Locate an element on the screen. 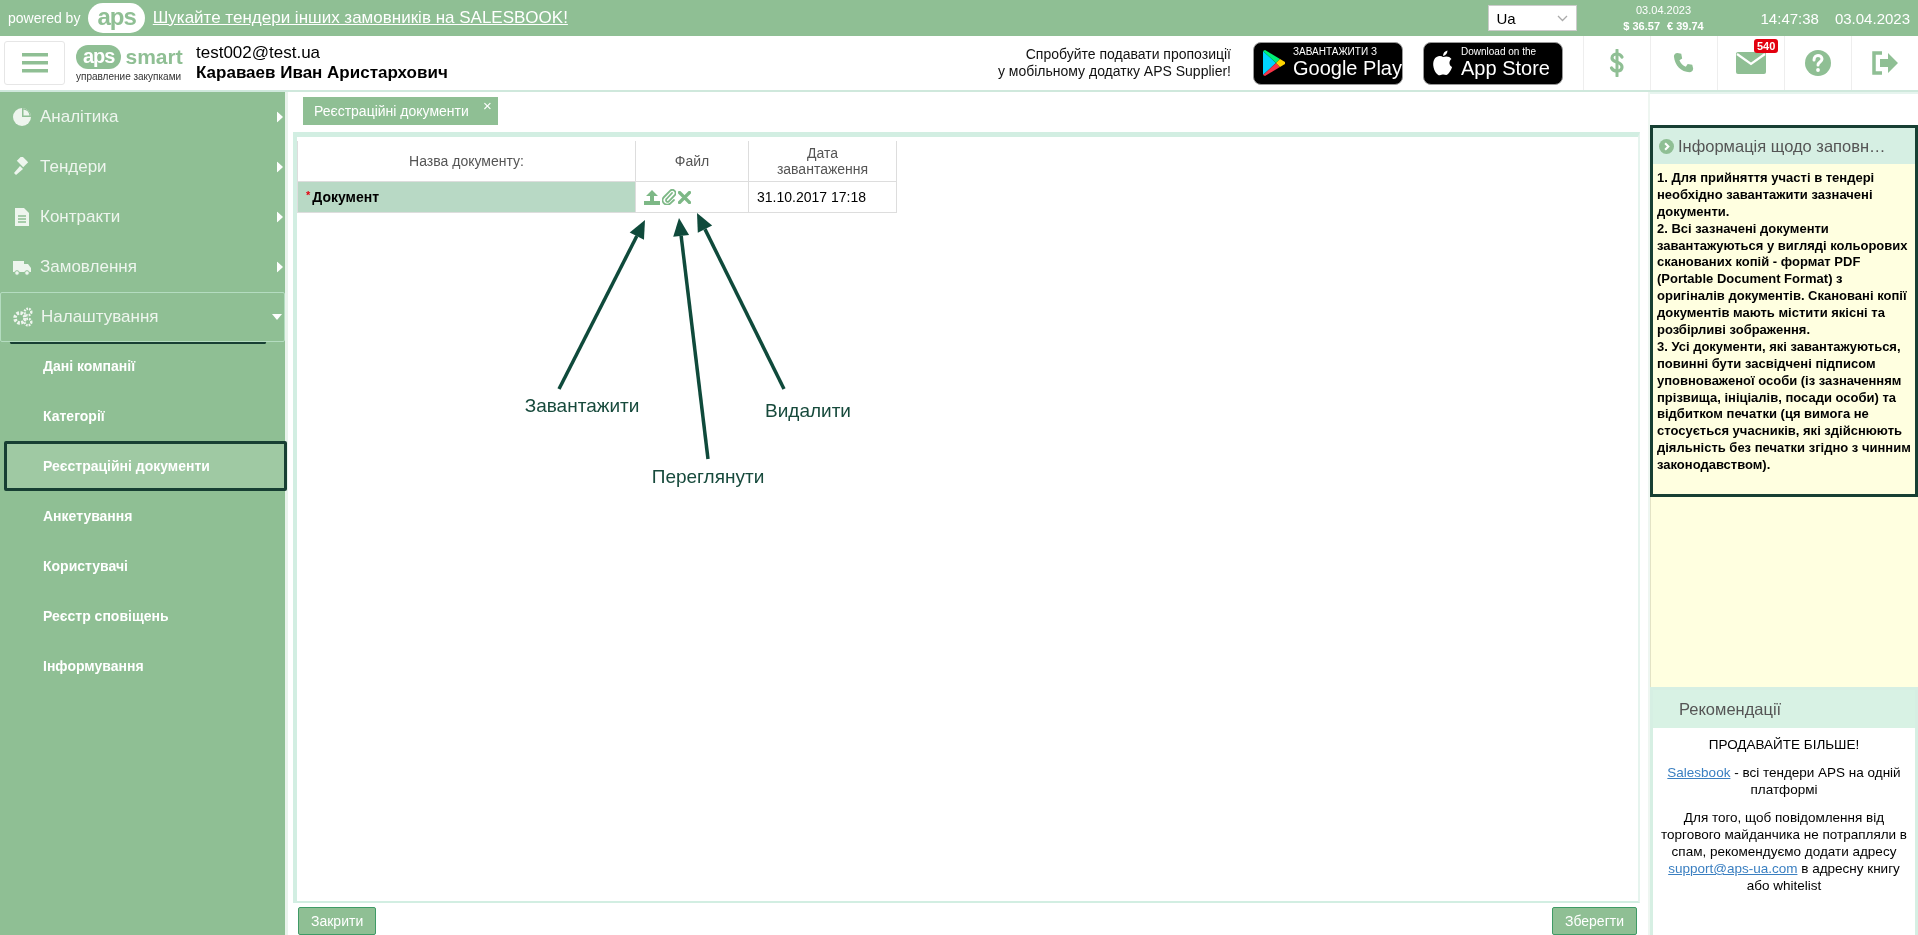 The width and height of the screenshot is (1918, 935). caret-down-icon is located at coordinates (277, 317).